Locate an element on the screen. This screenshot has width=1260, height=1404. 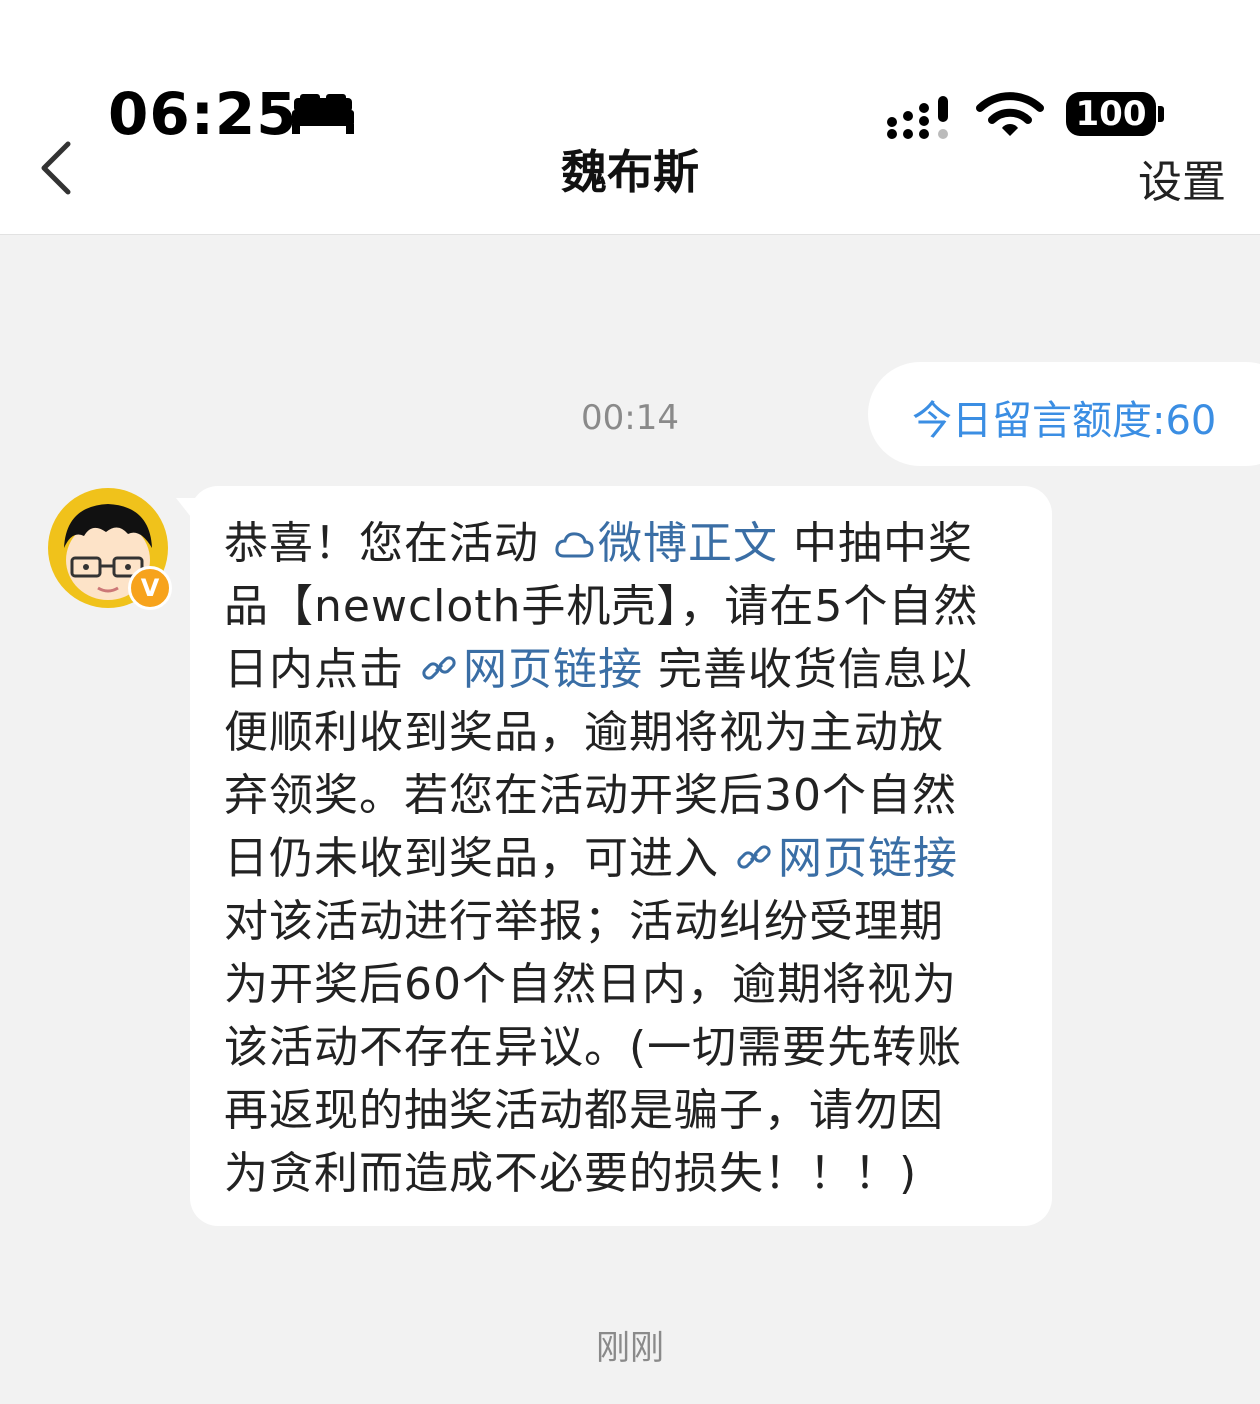
message-line: 该活动不存在异议。(一切需要先转账 is located at coordinates (593, 1047).